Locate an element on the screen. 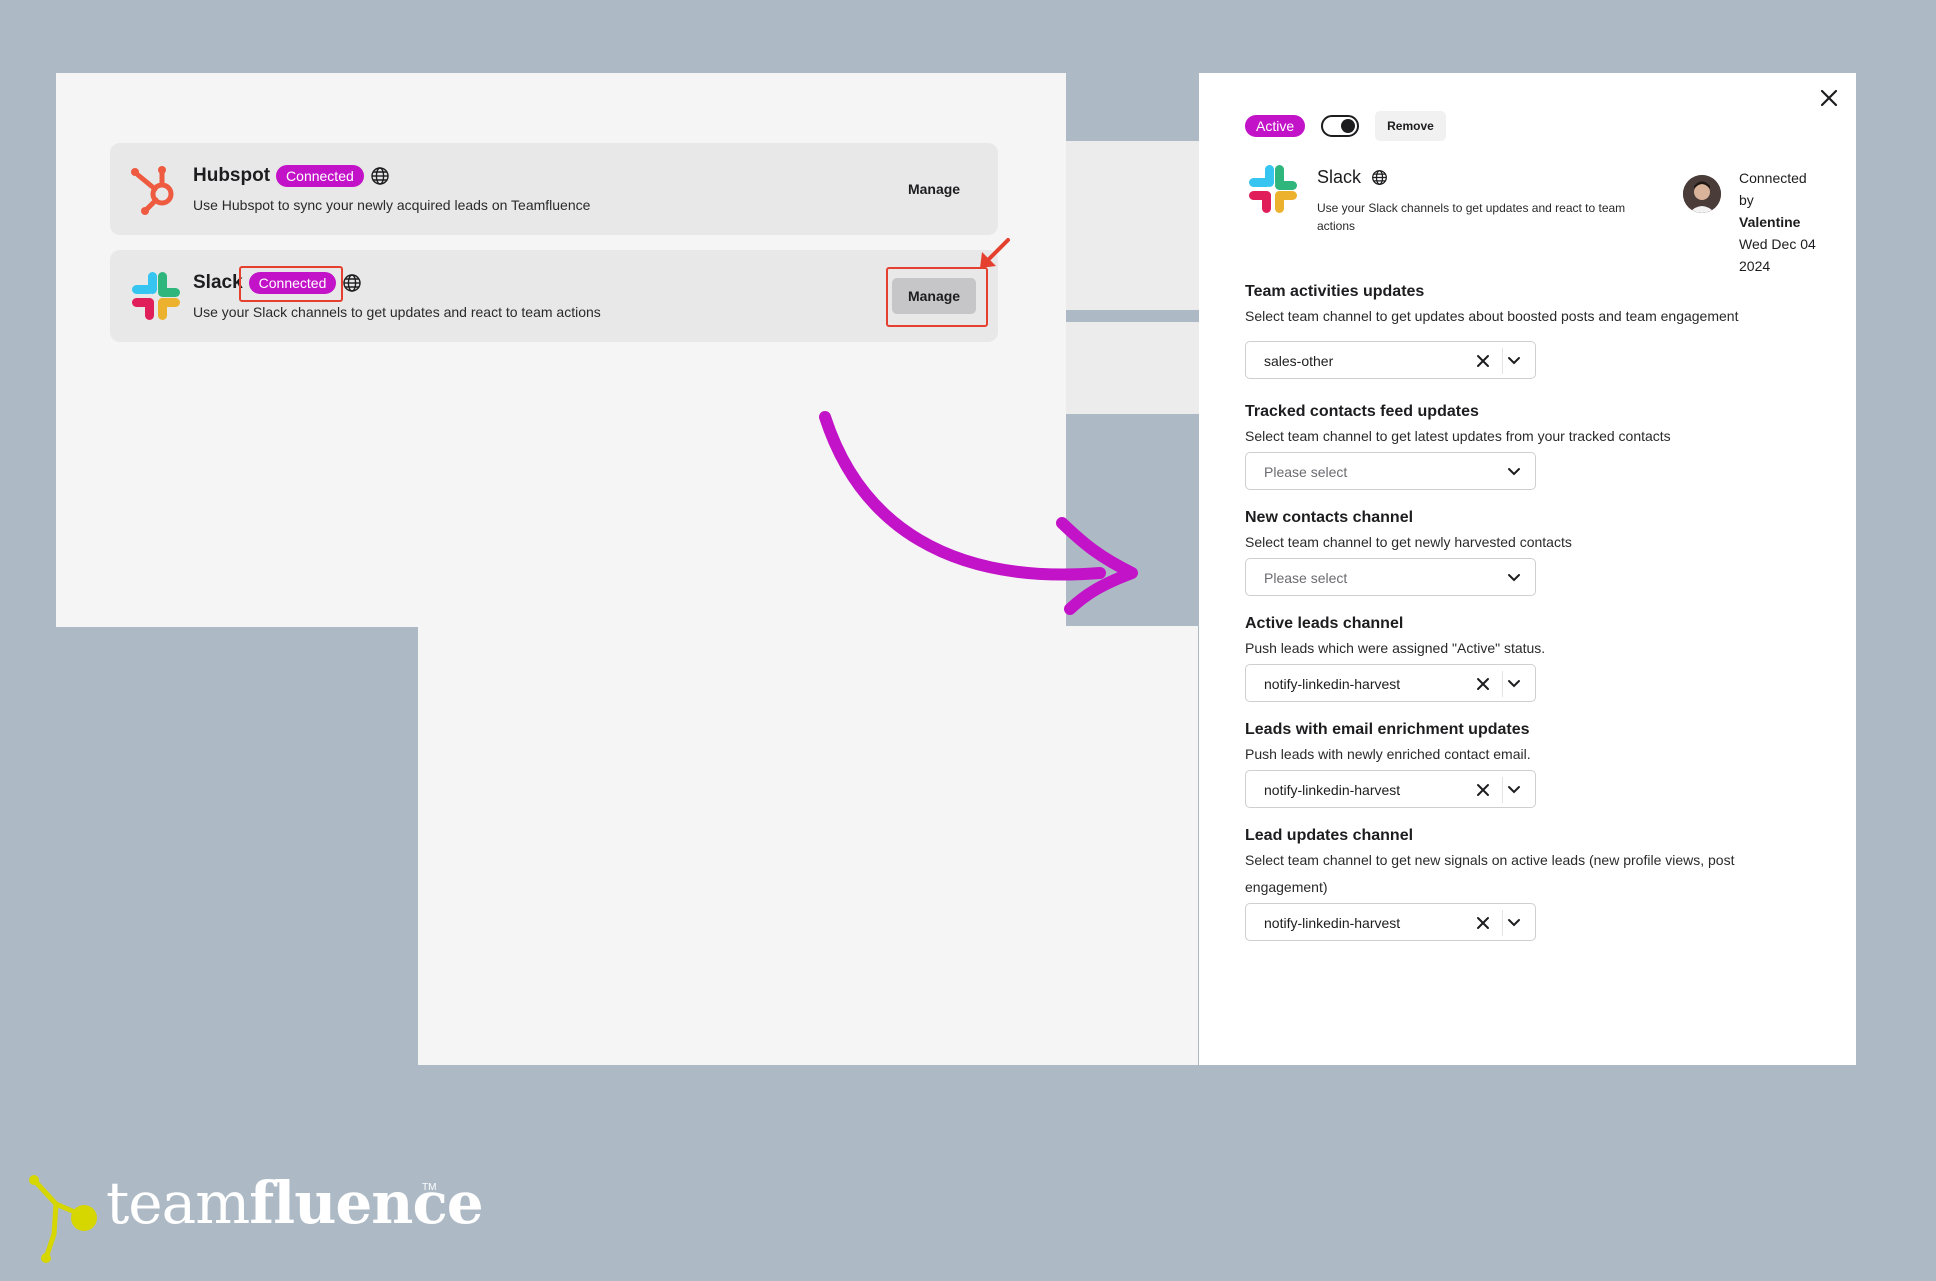  active-badge: Active is located at coordinates (1275, 126).